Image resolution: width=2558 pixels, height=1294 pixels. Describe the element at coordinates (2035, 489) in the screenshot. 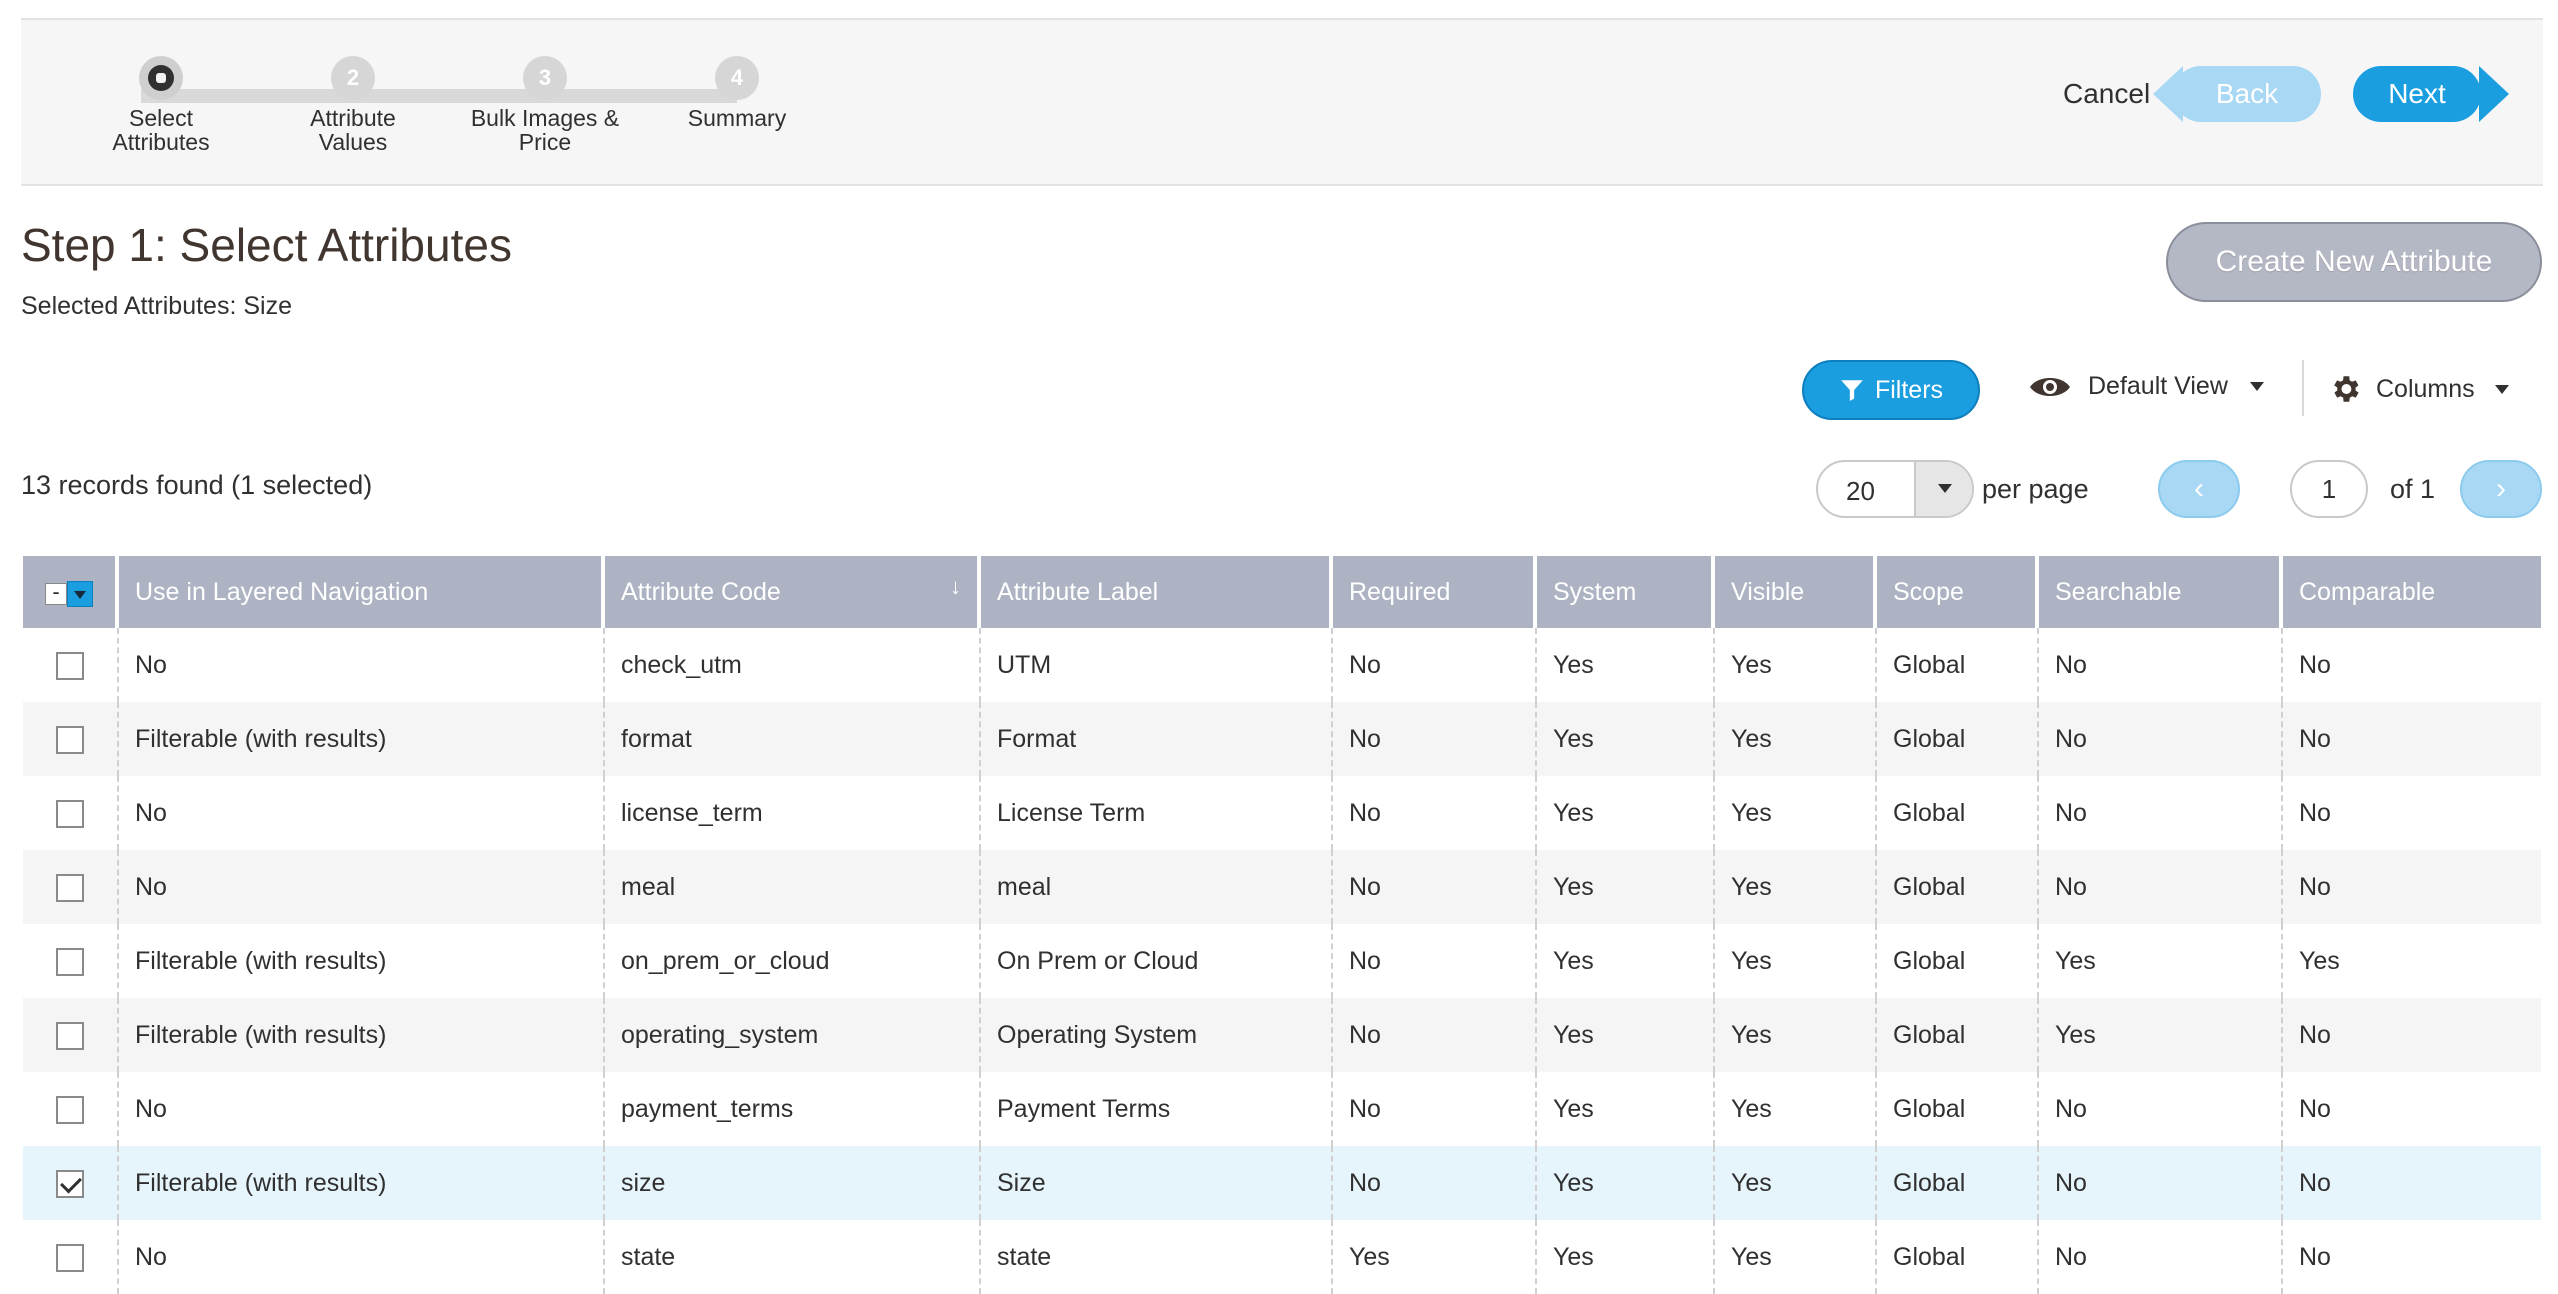

I see `per-page-label: per page` at that location.